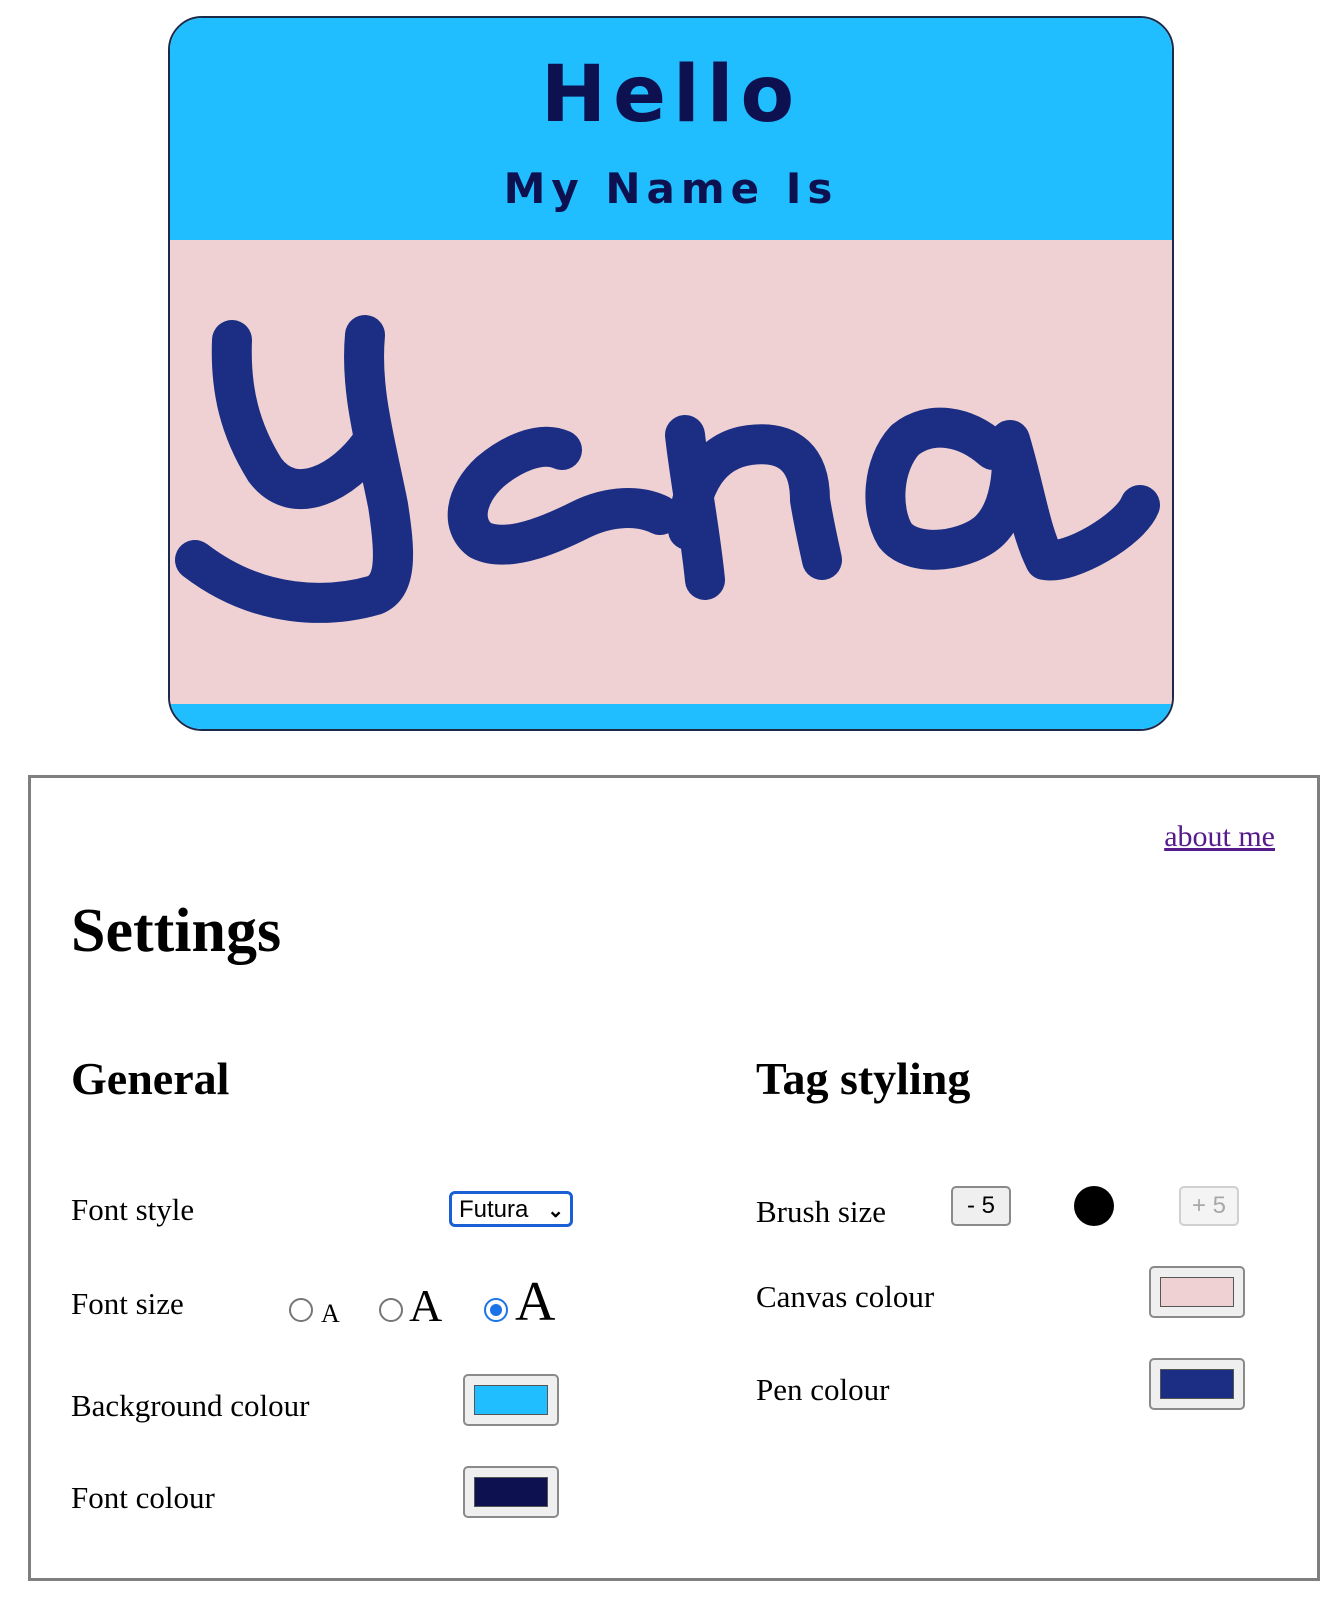 The width and height of the screenshot is (1338, 1600). I want to click on pen-colour-swatch, so click(1197, 1384).